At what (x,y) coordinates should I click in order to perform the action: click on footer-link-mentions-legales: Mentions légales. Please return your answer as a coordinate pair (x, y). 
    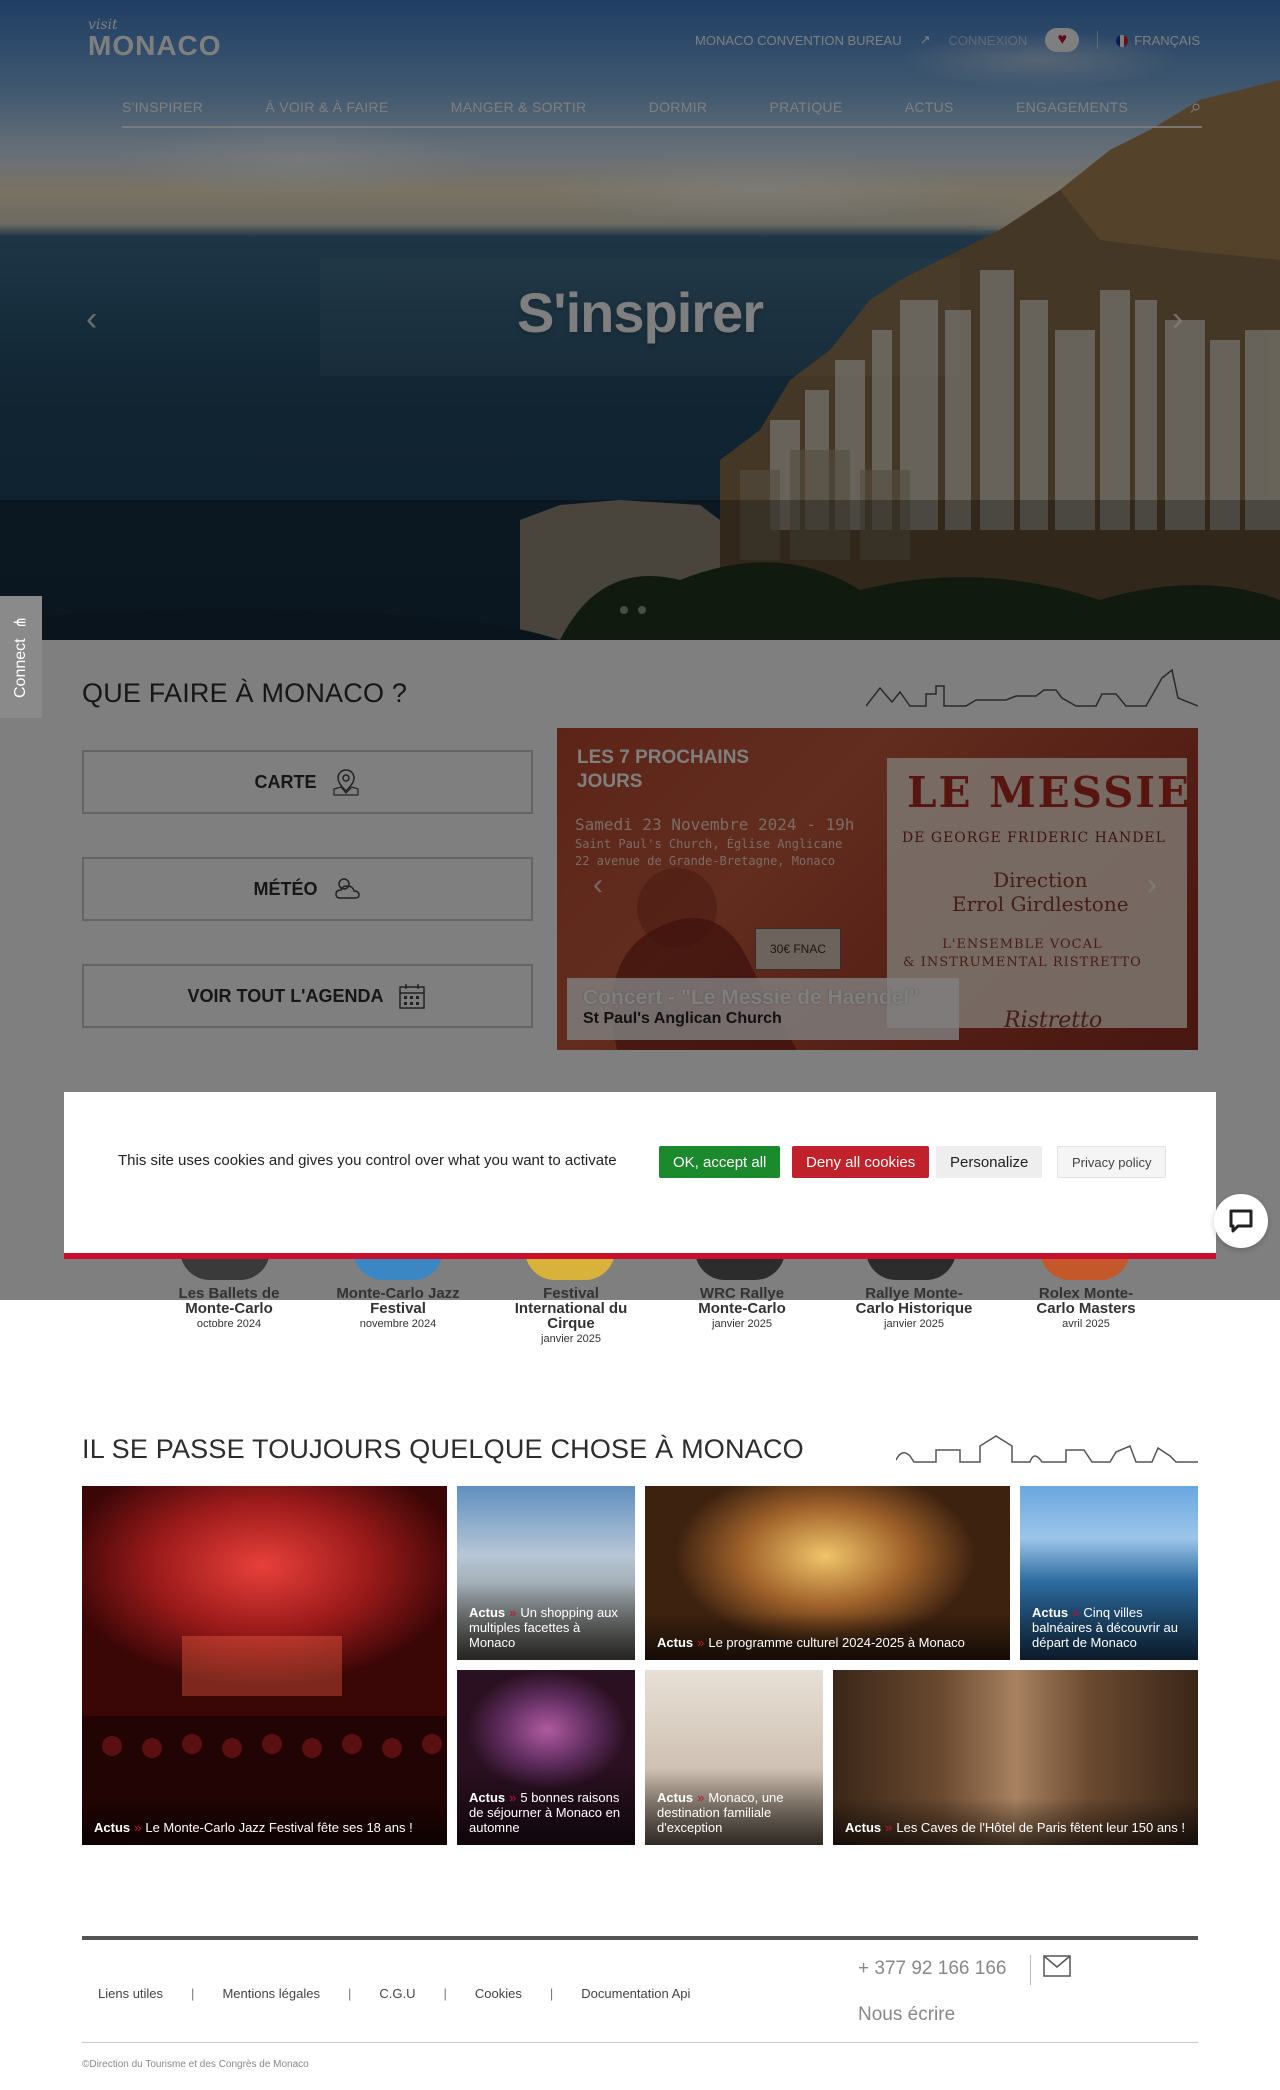
    Looking at the image, I should click on (271, 1993).